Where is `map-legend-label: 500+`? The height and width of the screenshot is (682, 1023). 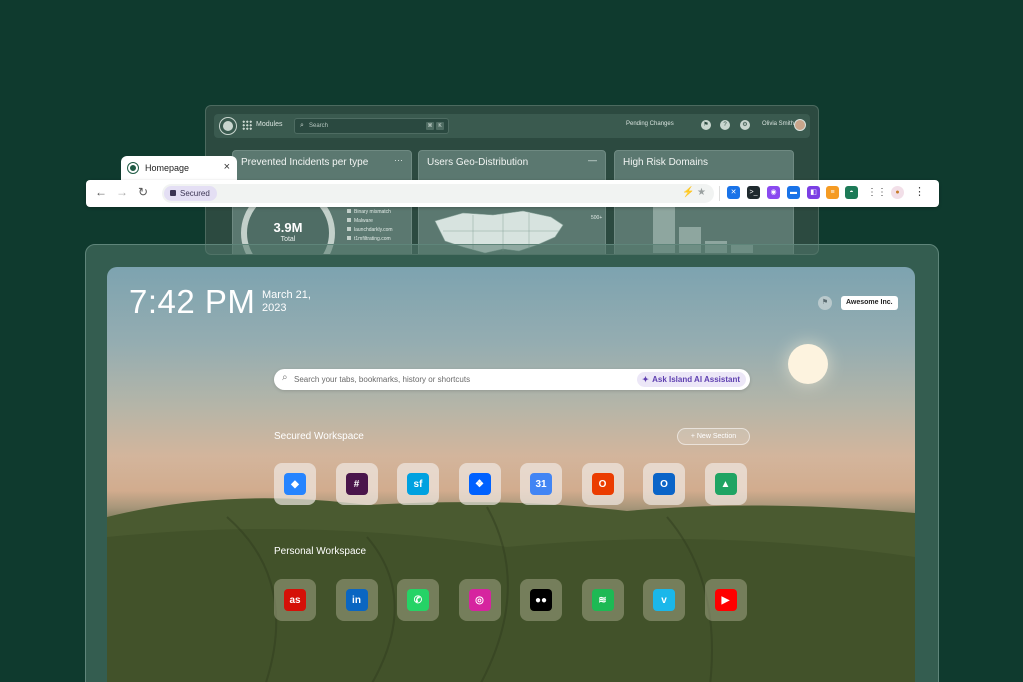
map-legend-label: 500+ is located at coordinates (597, 218).